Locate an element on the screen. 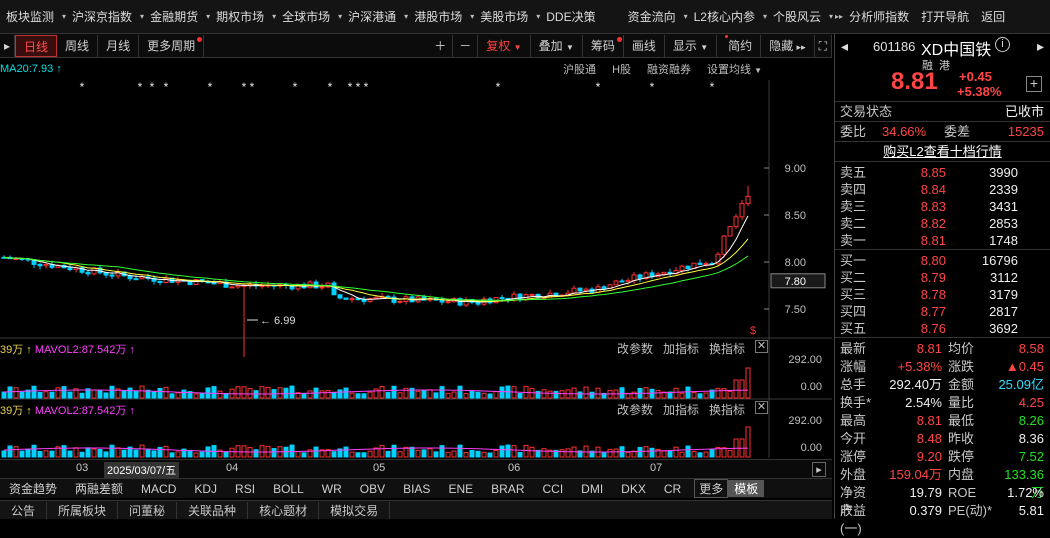 The width and height of the screenshot is (1050, 538). chips-button: 筹码 is located at coordinates (603, 45).